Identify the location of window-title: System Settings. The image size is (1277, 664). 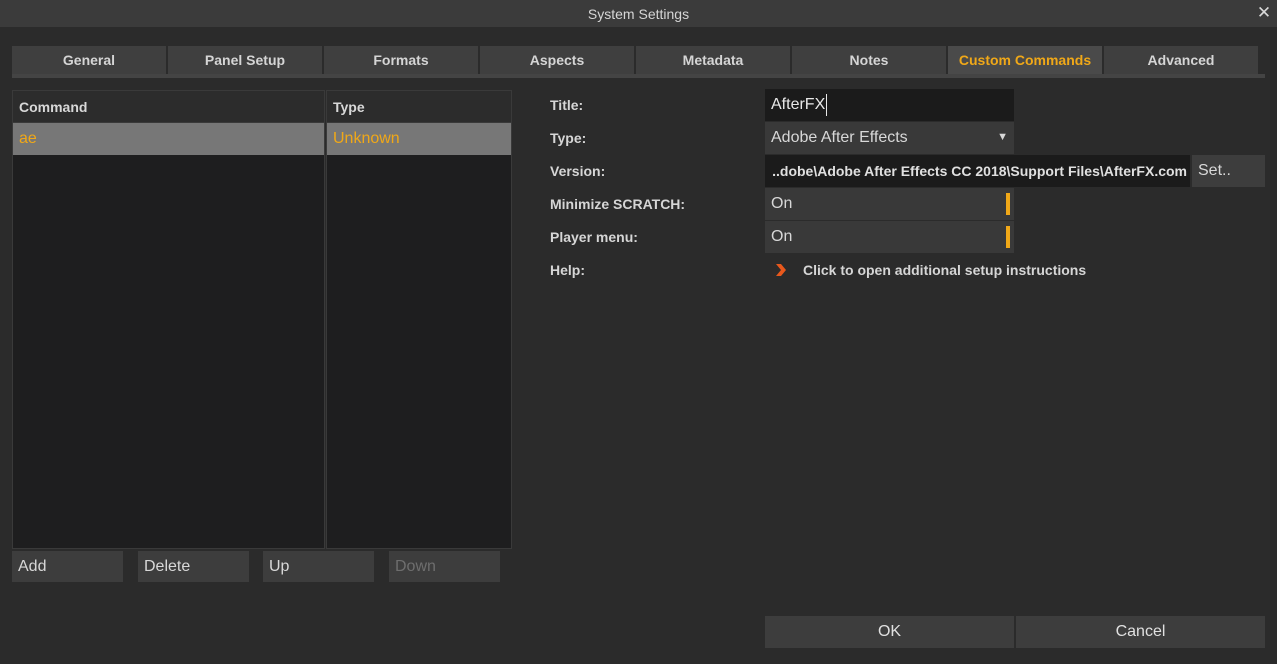
(638, 13).